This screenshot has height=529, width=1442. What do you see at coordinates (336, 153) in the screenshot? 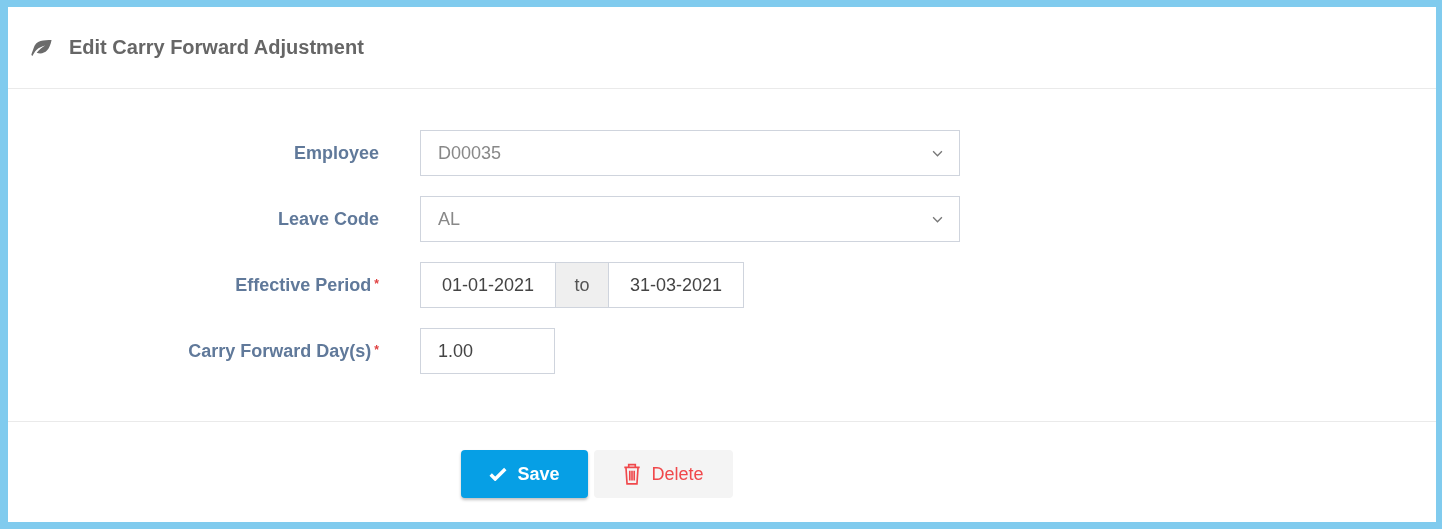
I see `field-label: Employee` at bounding box center [336, 153].